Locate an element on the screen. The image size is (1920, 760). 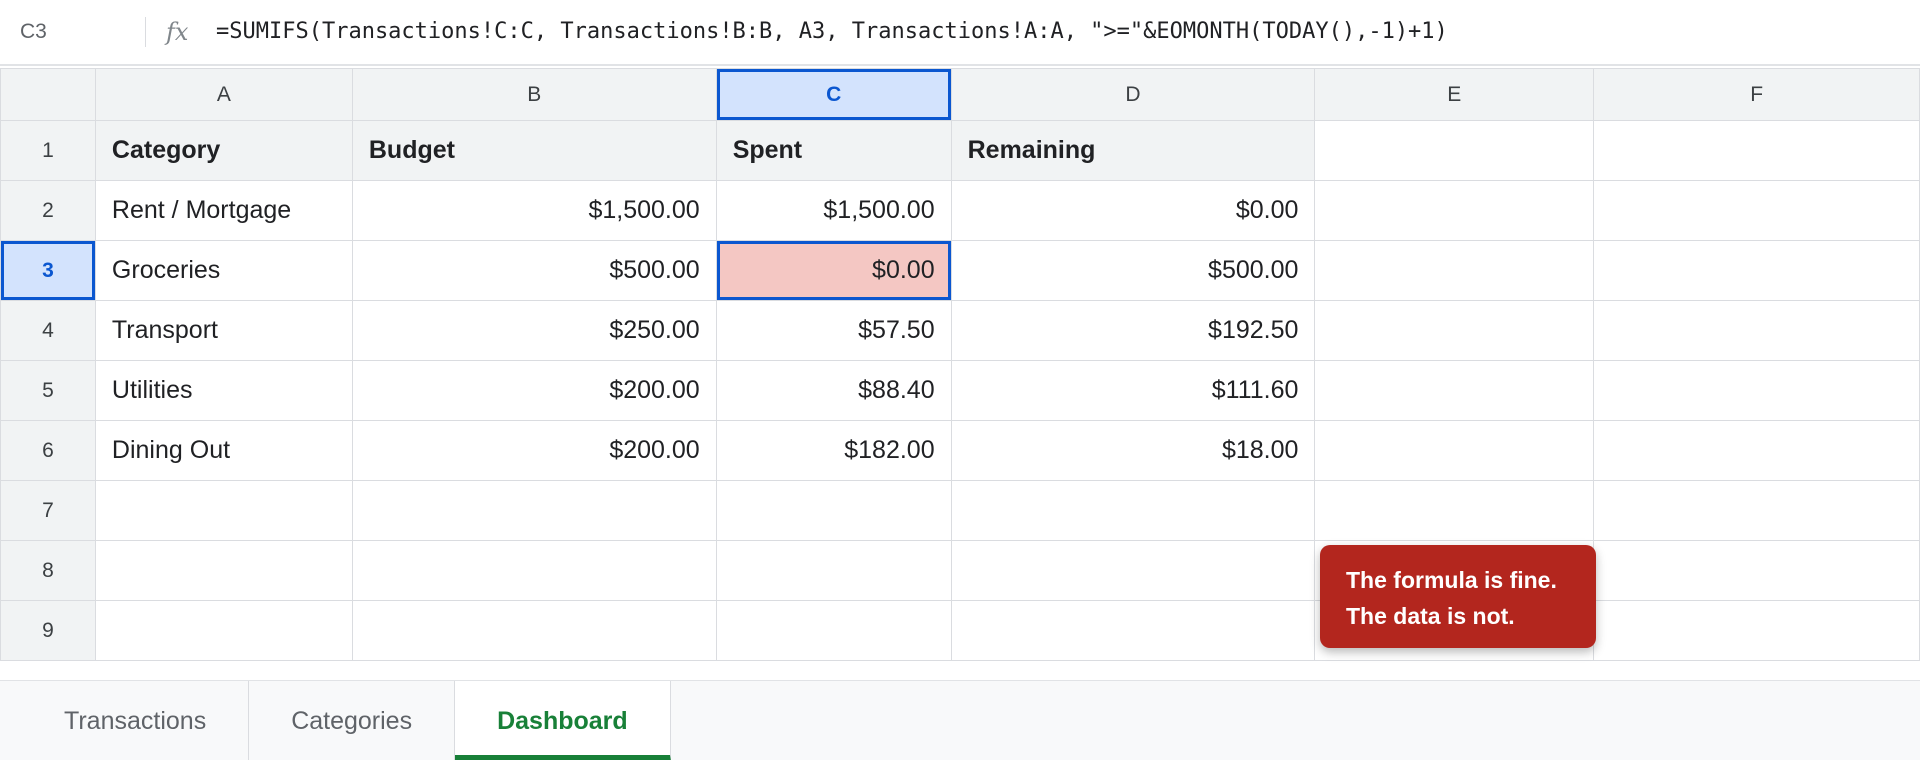
cell-a8 is located at coordinates (223, 570).